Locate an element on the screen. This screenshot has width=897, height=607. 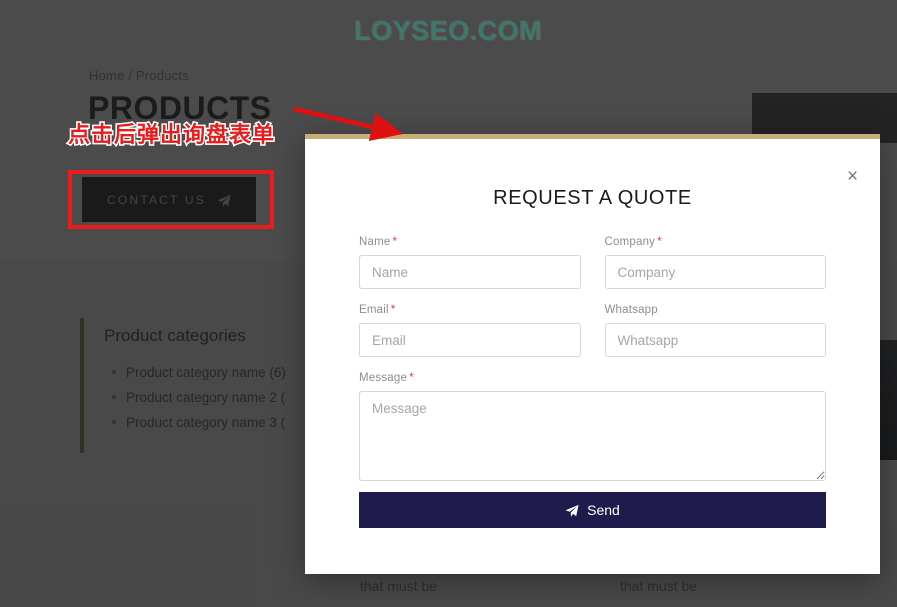
field-whatsapp: Whatsapp is located at coordinates (715, 330).